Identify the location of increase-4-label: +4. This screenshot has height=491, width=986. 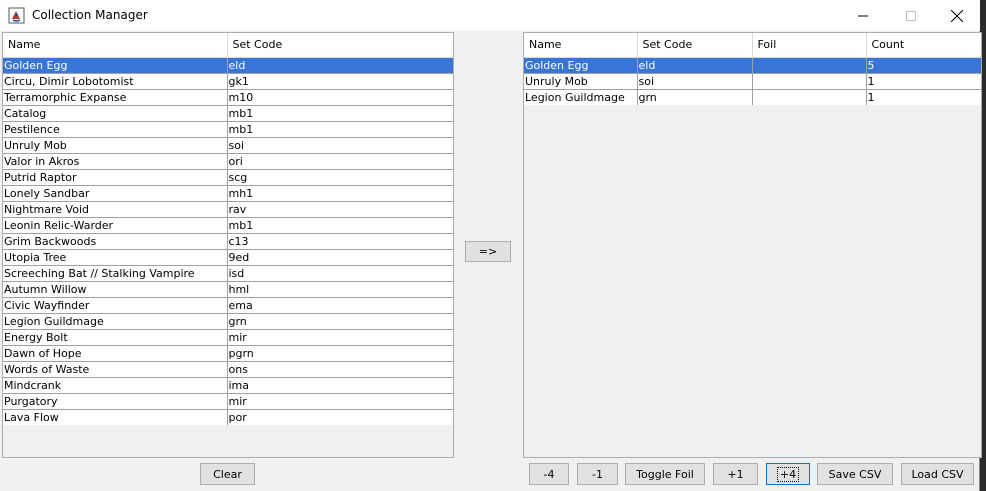
(788, 474).